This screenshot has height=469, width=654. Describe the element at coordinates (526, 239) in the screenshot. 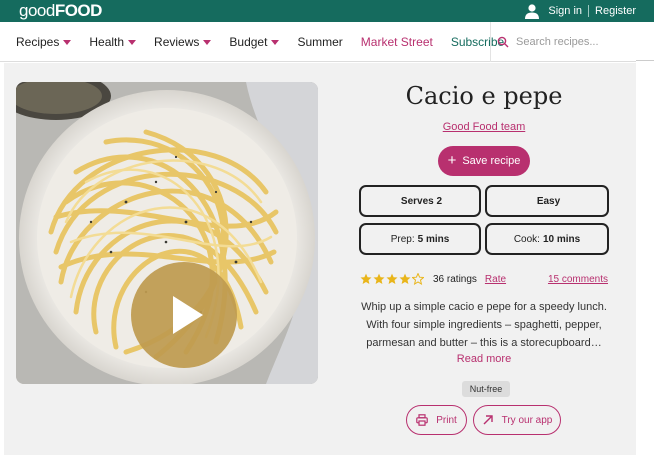

I see `cook-label: Cook:` at that location.